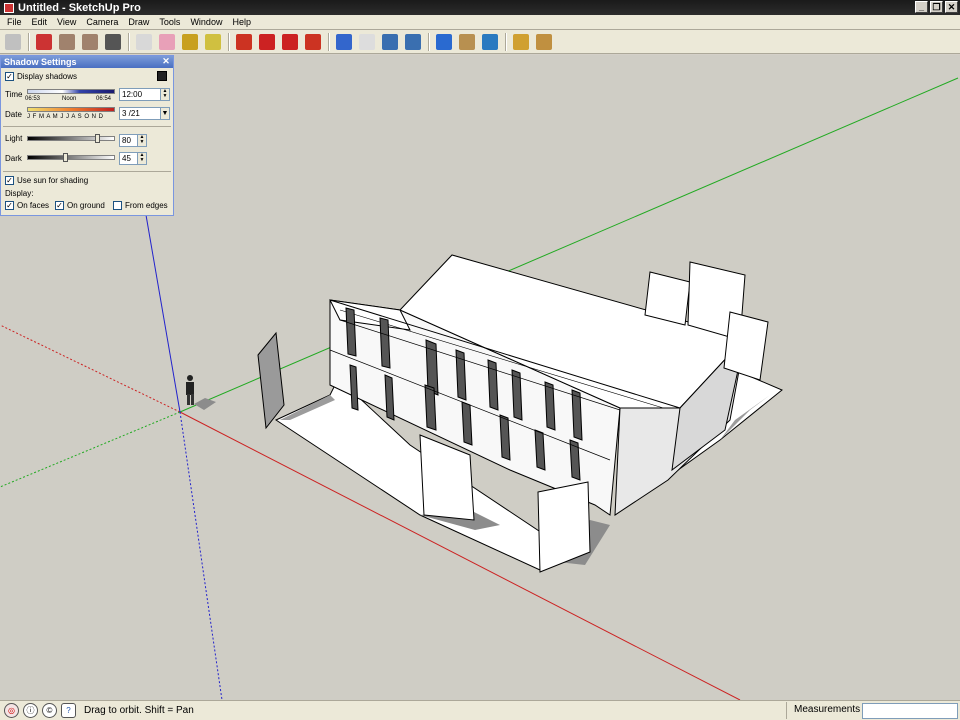 The height and width of the screenshot is (720, 960). Describe the element at coordinates (146, 205) in the screenshot. I see `from-edges-label: From edges` at that location.